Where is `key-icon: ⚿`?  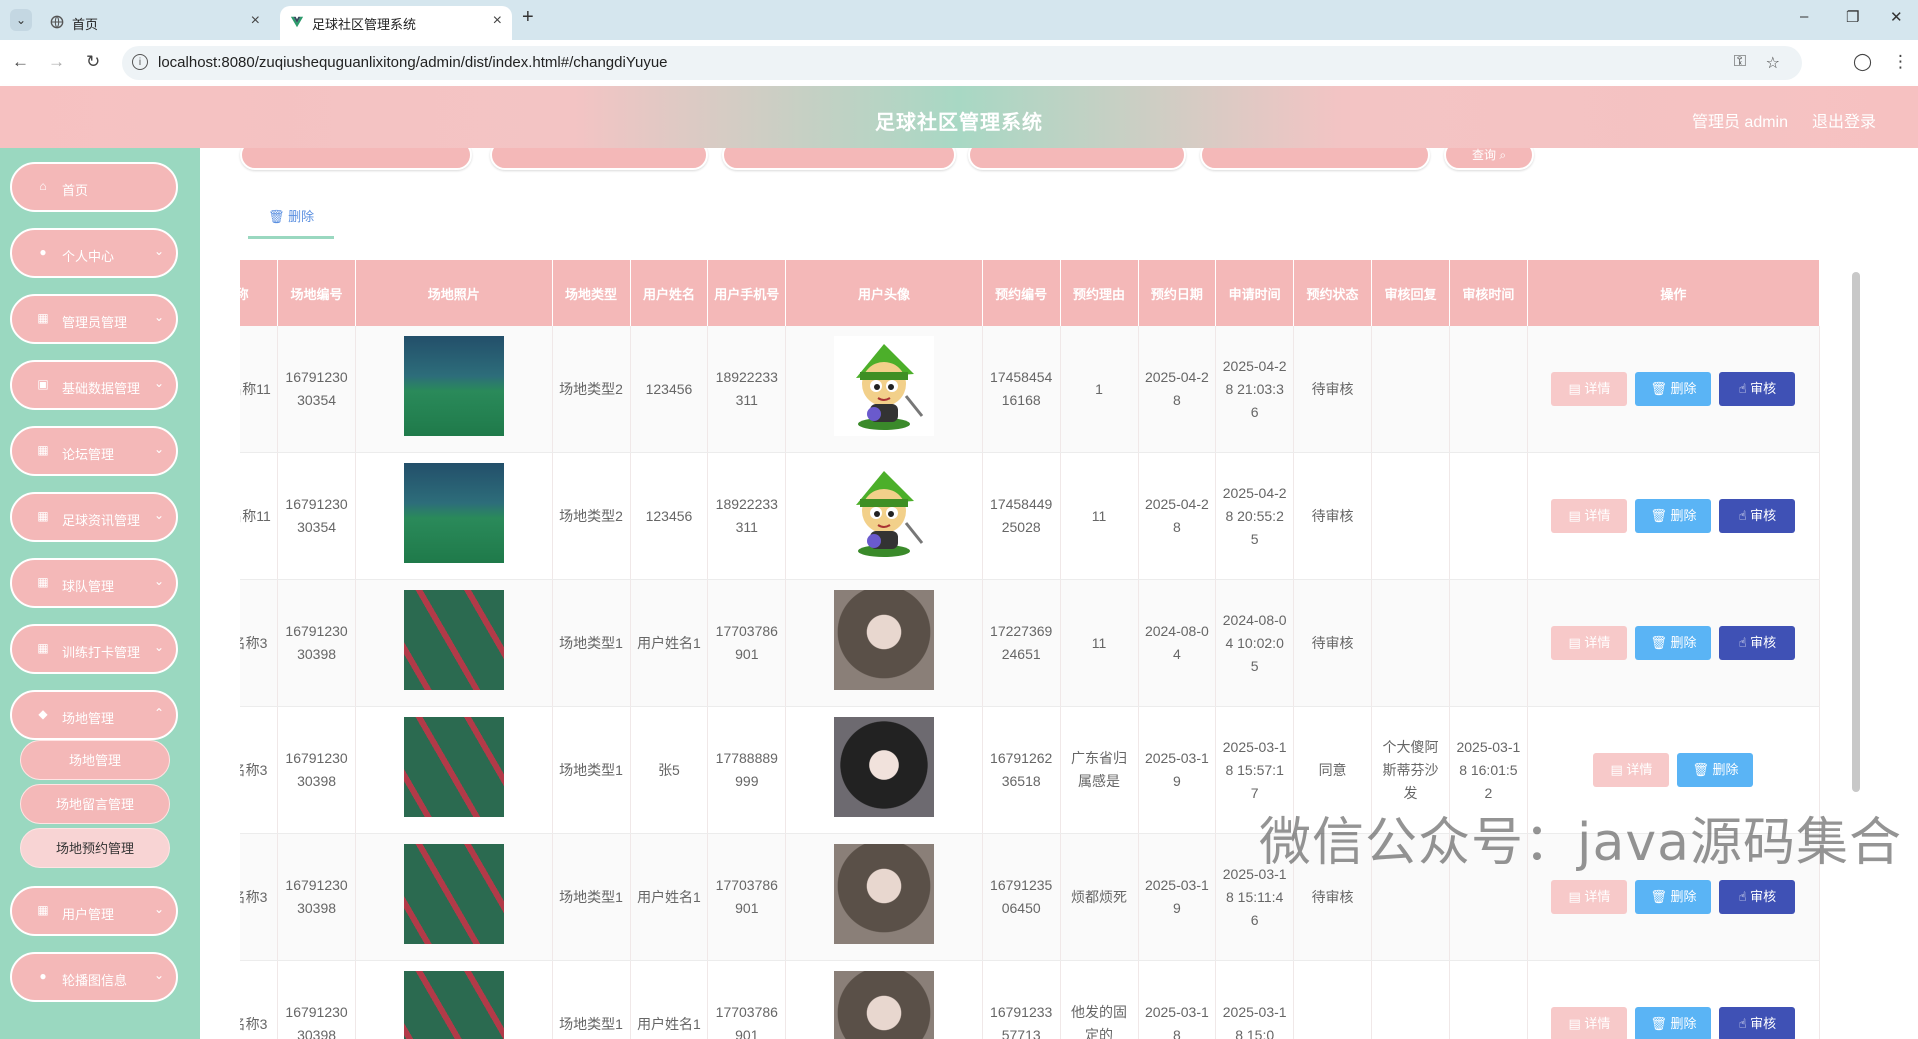
key-icon: ⚿ is located at coordinates (1740, 62).